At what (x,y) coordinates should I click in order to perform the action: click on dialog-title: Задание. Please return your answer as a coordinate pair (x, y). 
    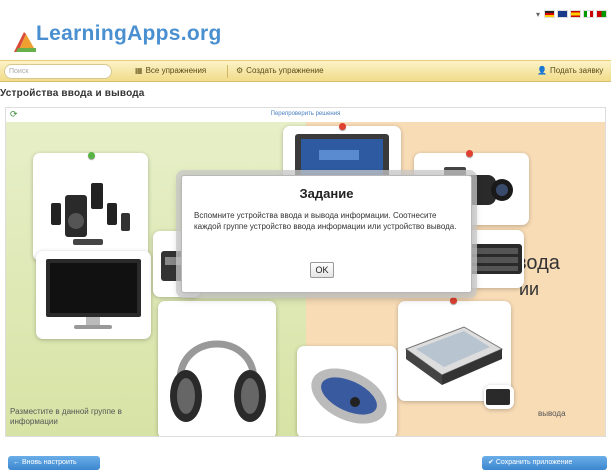
    Looking at the image, I should click on (326, 193).